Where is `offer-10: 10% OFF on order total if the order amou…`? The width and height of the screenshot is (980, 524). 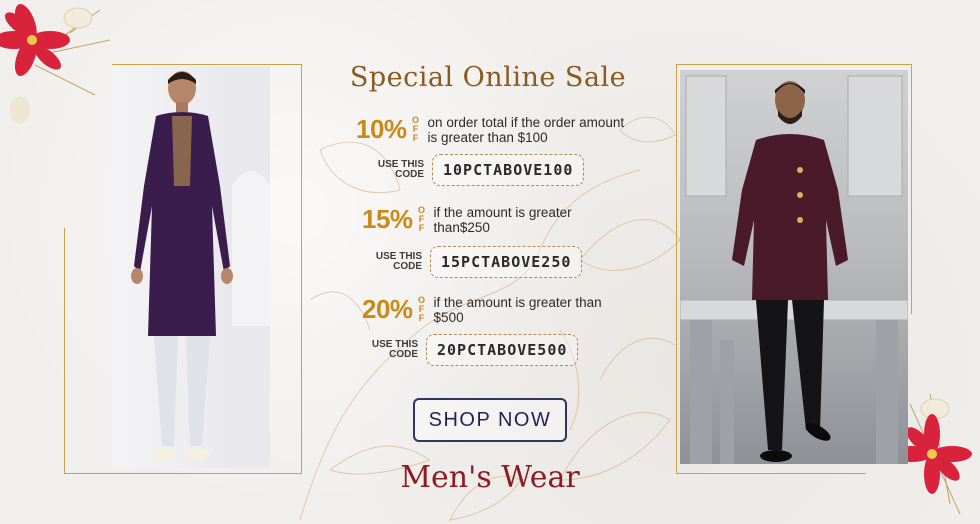 offer-10: 10% OFF on order total if the order amou… is located at coordinates (497, 129).